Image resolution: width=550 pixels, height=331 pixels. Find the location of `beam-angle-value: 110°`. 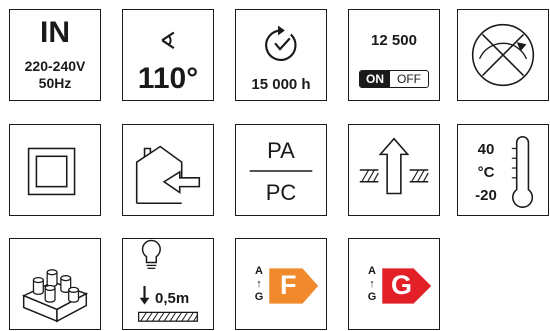

beam-angle-value: 110° is located at coordinates (168, 78).